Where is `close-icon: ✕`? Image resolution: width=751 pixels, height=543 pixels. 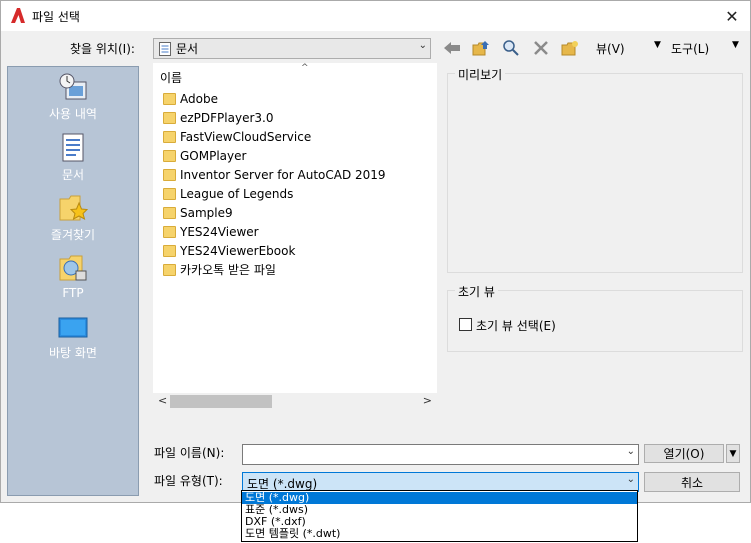 close-icon: ✕ is located at coordinates (732, 16).